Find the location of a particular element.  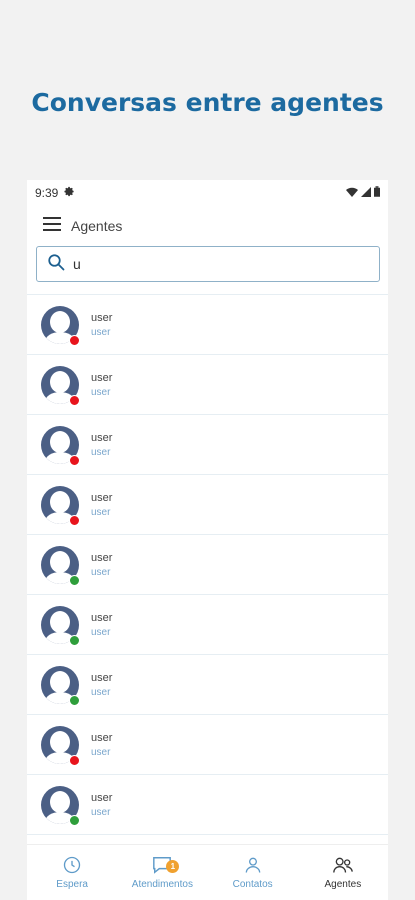

status-bar: 9:39 is located at coordinates (207, 193).